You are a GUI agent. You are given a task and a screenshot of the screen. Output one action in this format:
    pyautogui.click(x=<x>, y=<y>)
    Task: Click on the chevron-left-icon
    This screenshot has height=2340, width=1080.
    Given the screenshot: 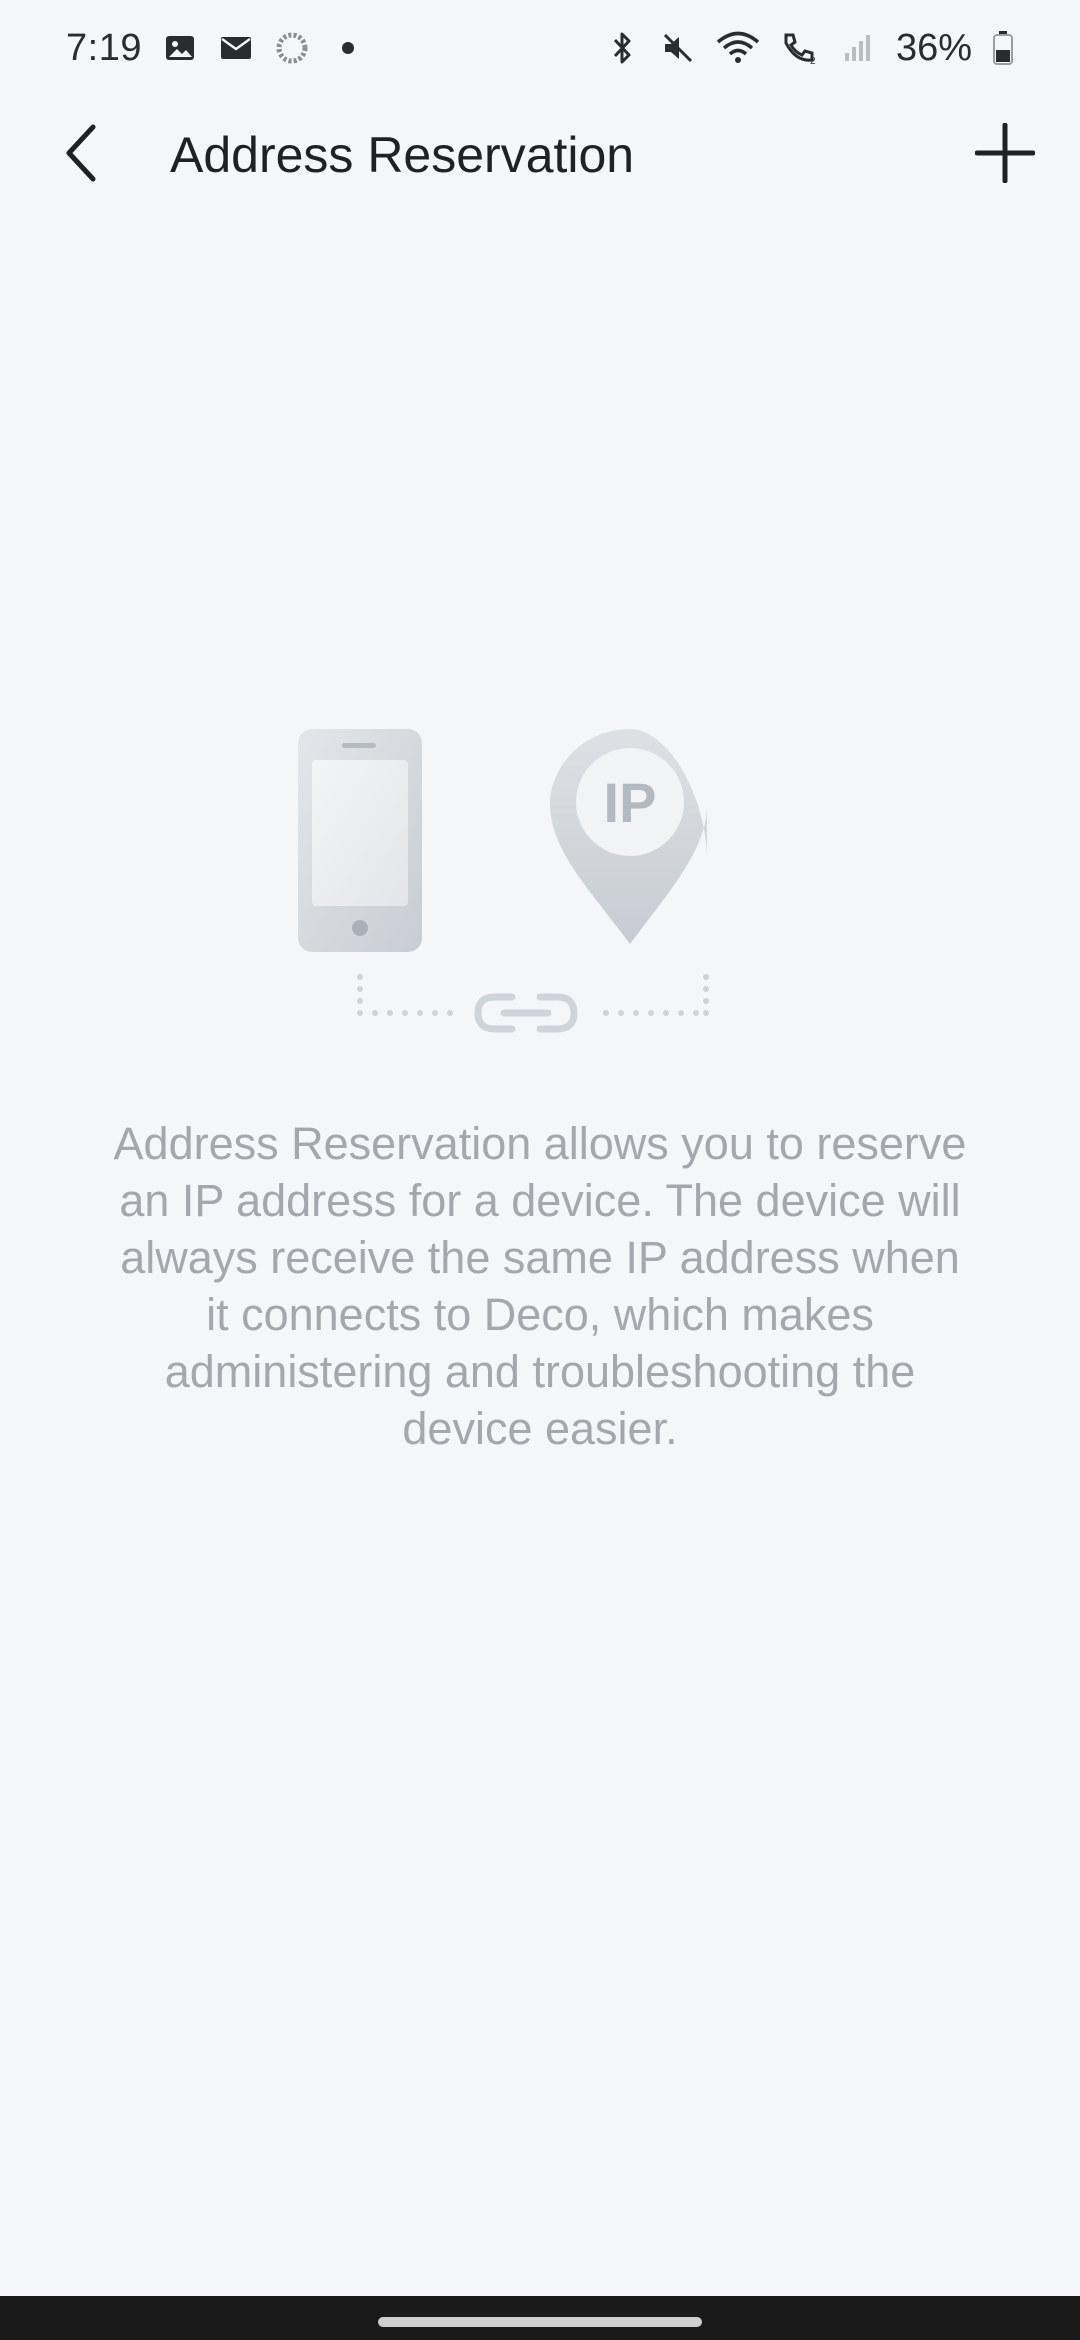 What is the action you would take?
    pyautogui.click(x=81, y=153)
    